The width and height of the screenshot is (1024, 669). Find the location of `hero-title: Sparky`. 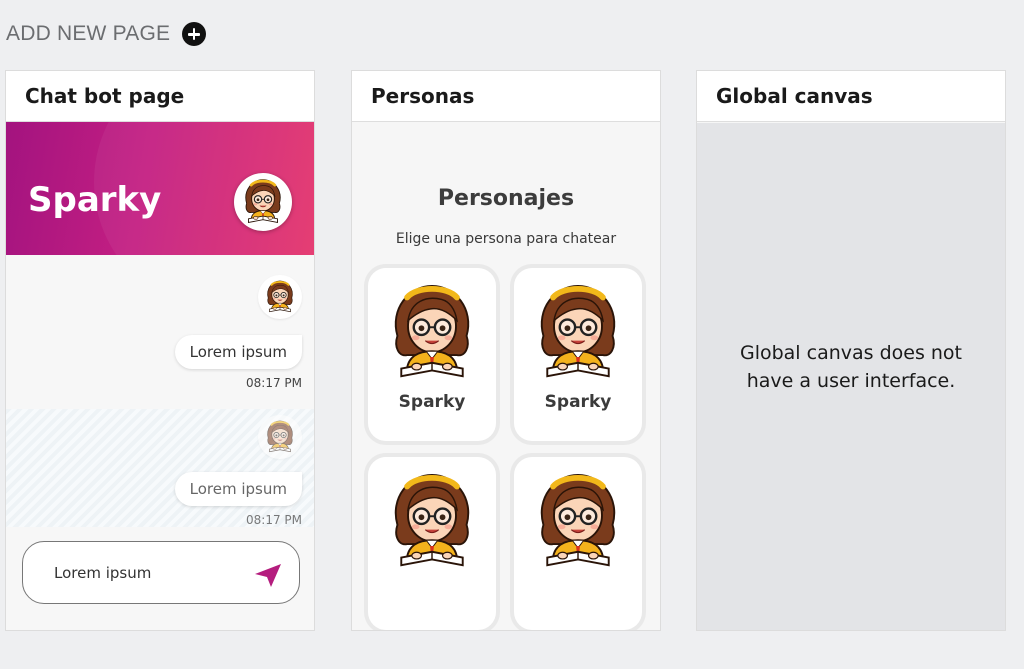

hero-title: Sparky is located at coordinates (95, 200).